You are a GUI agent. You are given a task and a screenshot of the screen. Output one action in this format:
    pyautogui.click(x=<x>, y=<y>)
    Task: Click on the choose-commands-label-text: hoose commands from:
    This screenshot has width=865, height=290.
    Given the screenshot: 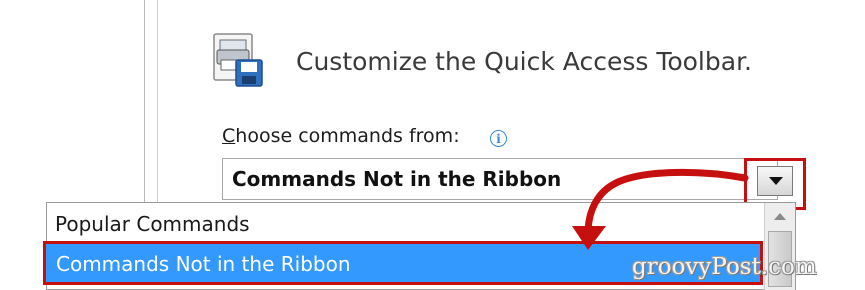 What is the action you would take?
    pyautogui.click(x=347, y=136)
    